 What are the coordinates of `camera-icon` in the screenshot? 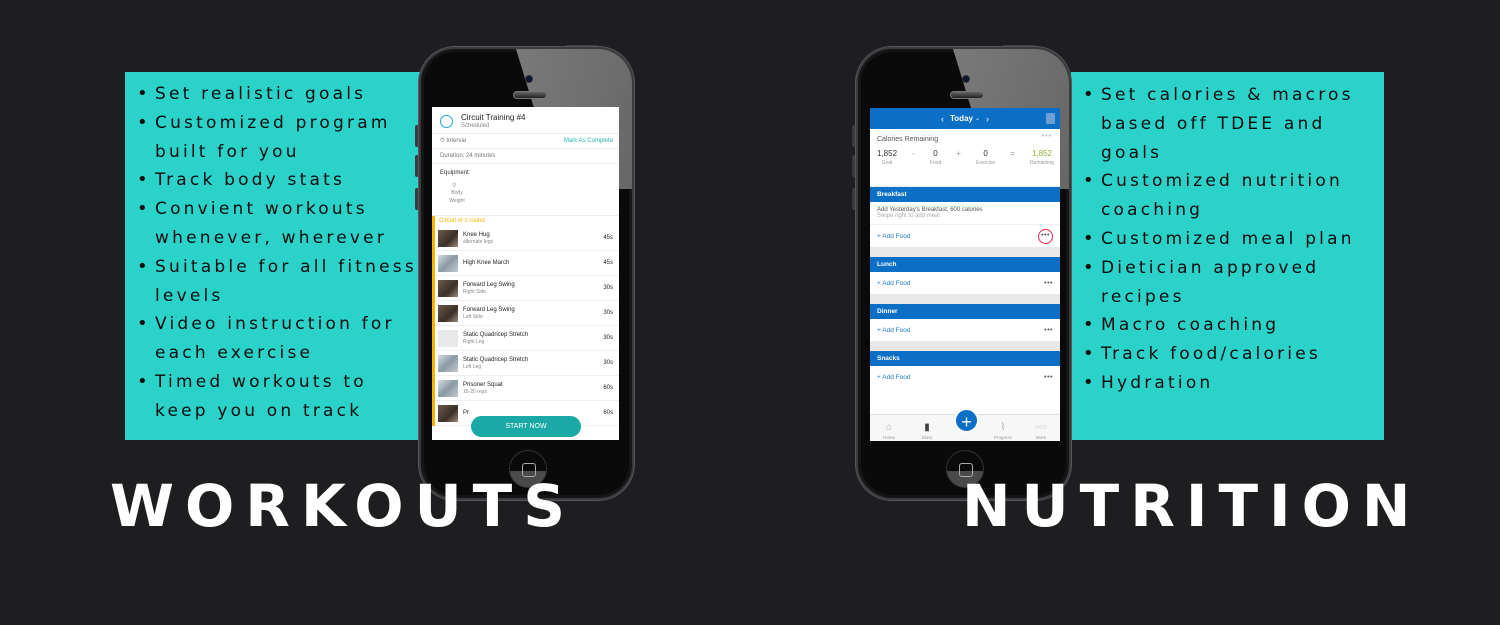 It's located at (529, 79).